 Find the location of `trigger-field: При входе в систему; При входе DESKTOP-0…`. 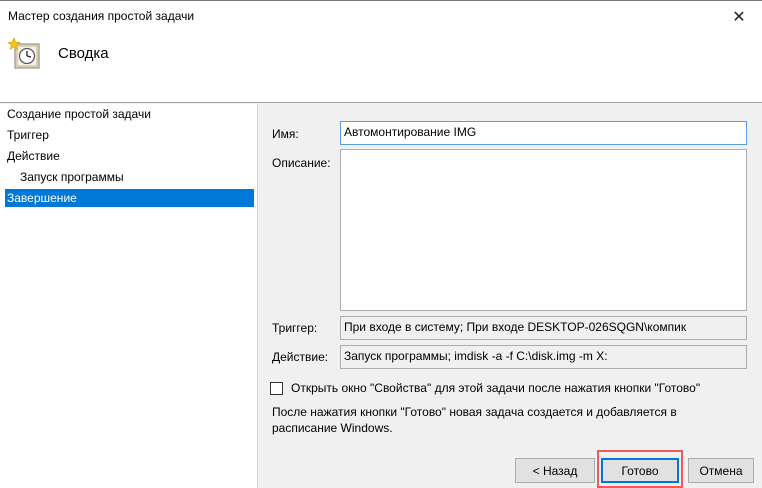

trigger-field: При входе в систему; При входе DESKTOP-0… is located at coordinates (543, 328).